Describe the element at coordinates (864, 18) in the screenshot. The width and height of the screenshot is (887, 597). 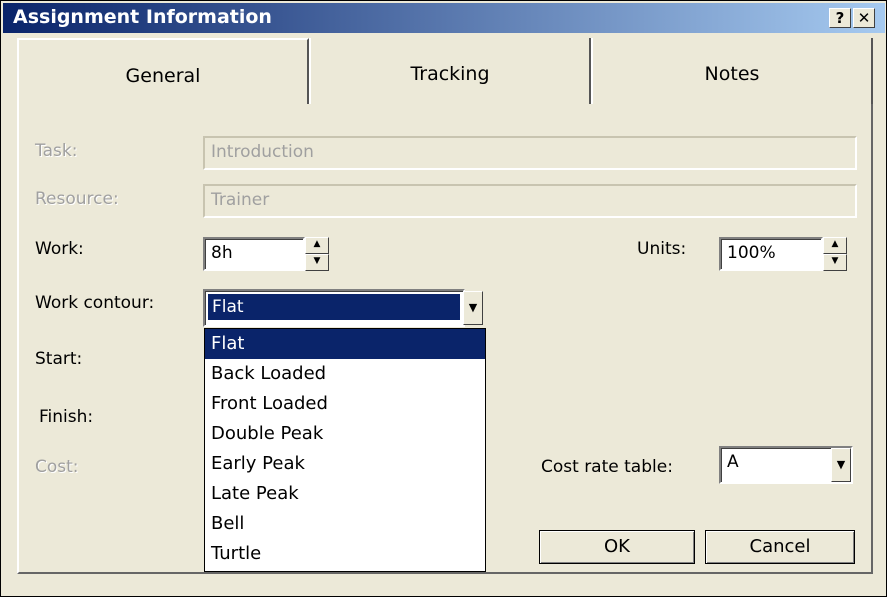
I see `close-button: ✕` at that location.